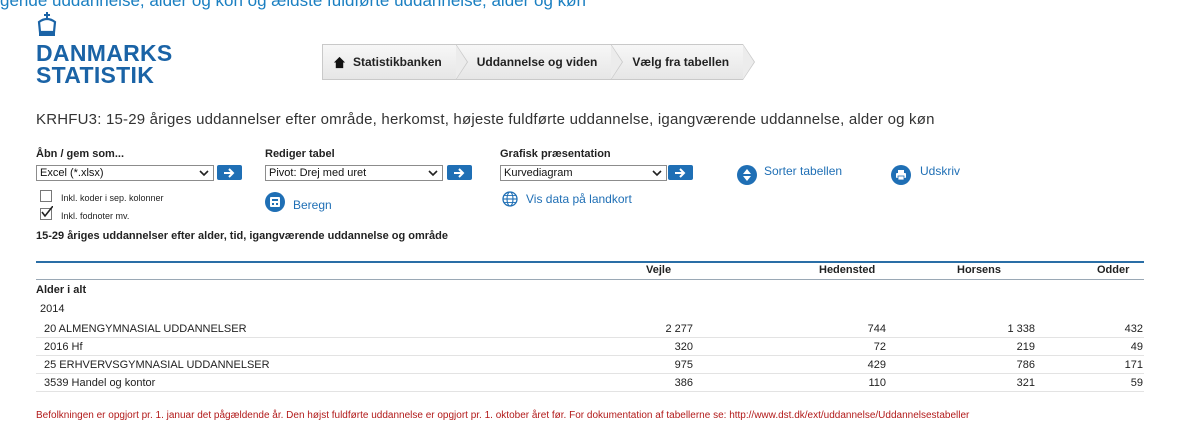 The height and width of the screenshot is (429, 1195). Describe the element at coordinates (61, 290) in the screenshot. I see `row-group-label: Alder i alt` at that location.